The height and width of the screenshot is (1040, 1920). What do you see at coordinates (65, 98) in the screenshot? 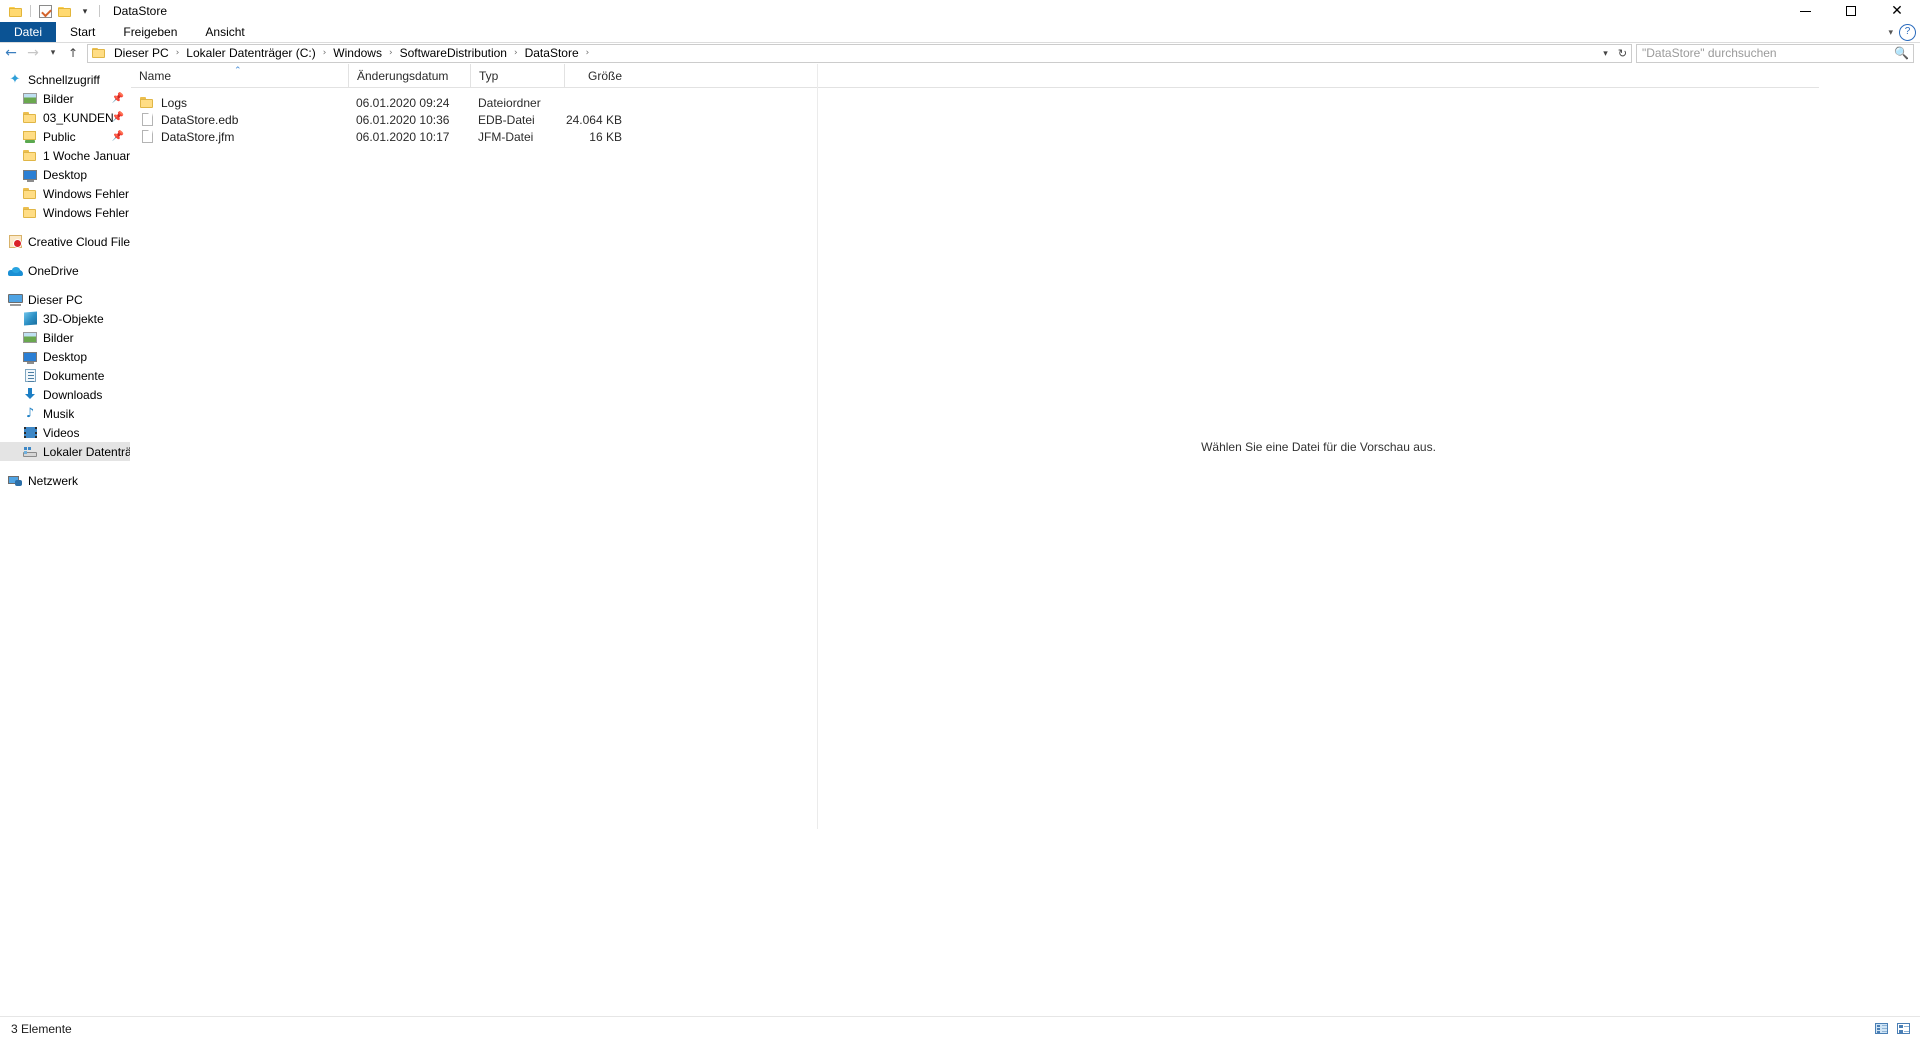
I see `sidebar-item-bilder-quick: Bilder 📌` at bounding box center [65, 98].